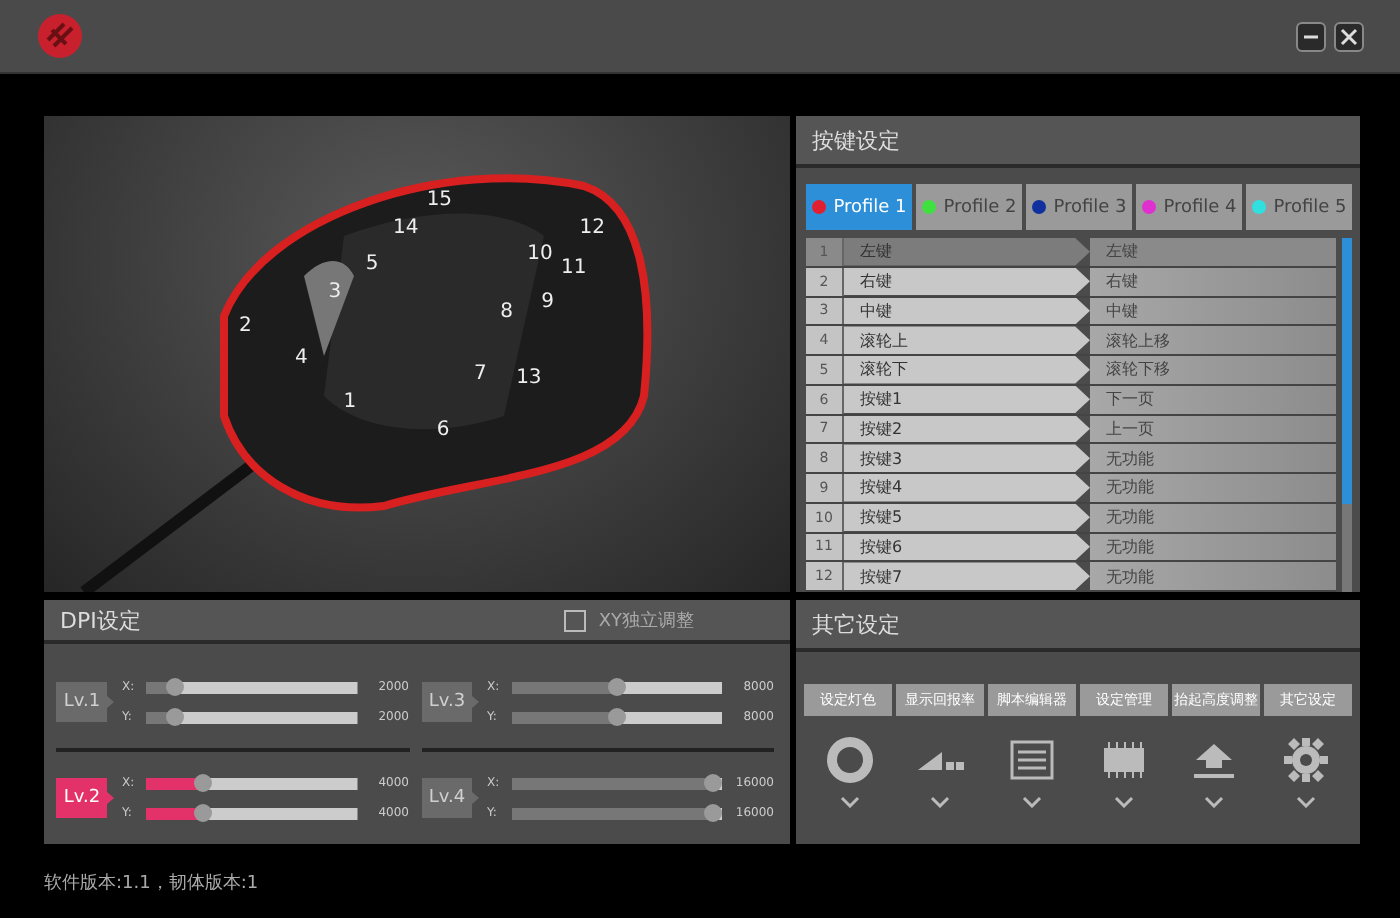 The width and height of the screenshot is (1400, 918). What do you see at coordinates (967, 429) in the screenshot?
I see `key-cell: 按键2` at bounding box center [967, 429].